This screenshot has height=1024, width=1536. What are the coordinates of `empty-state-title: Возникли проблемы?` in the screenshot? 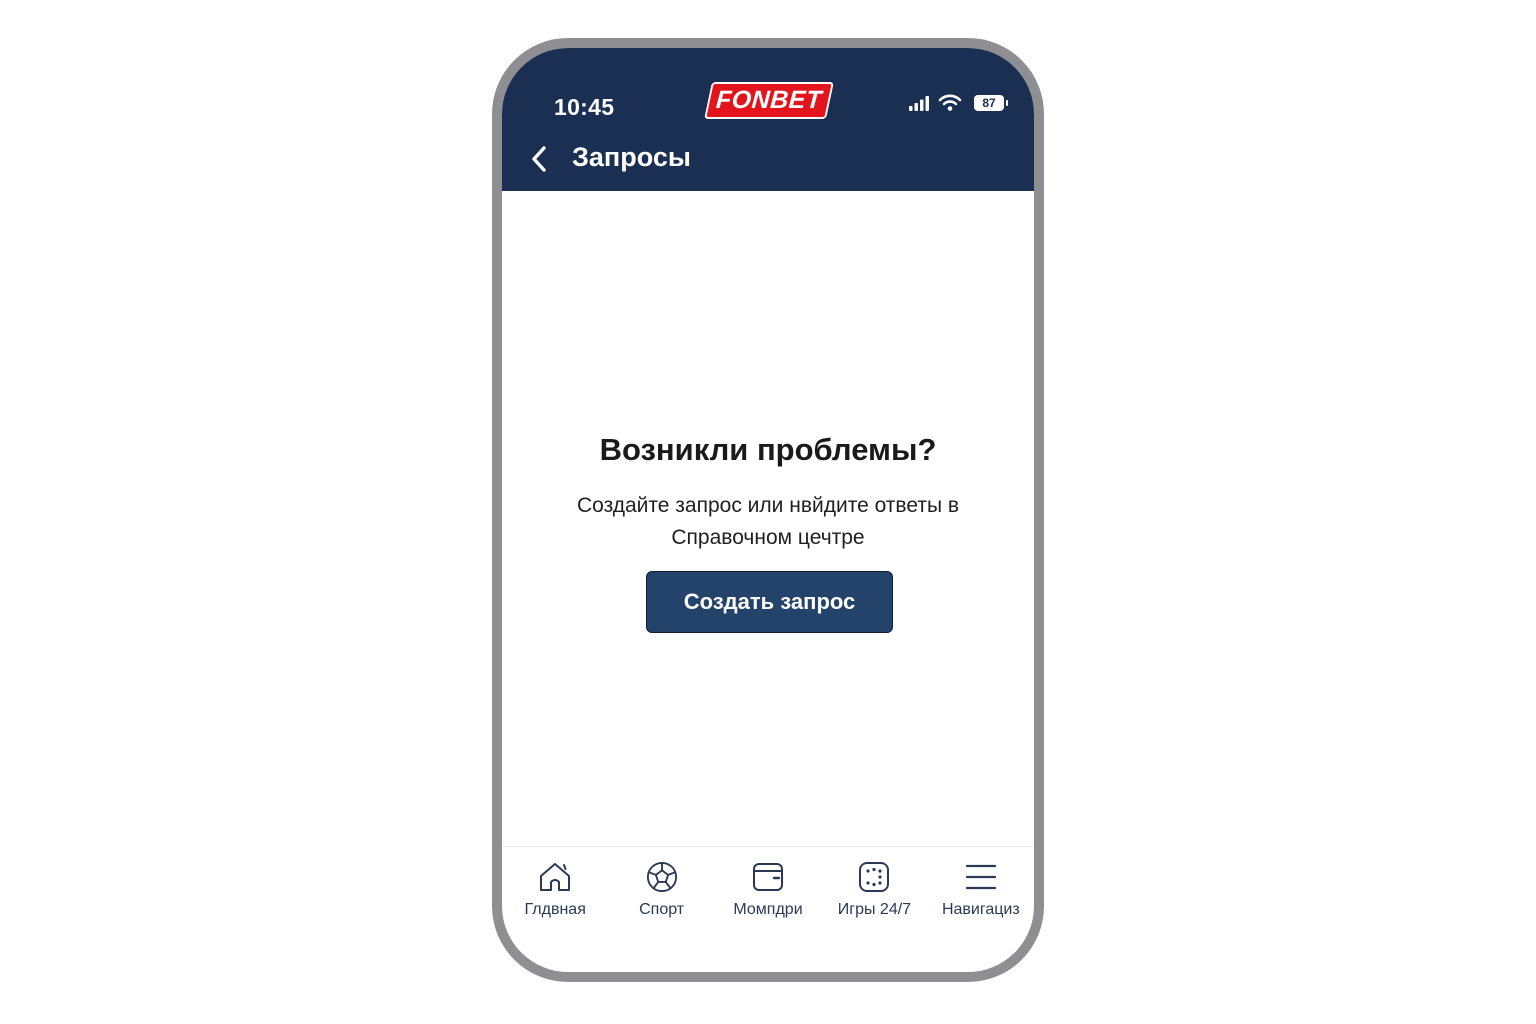 It's located at (768, 449).